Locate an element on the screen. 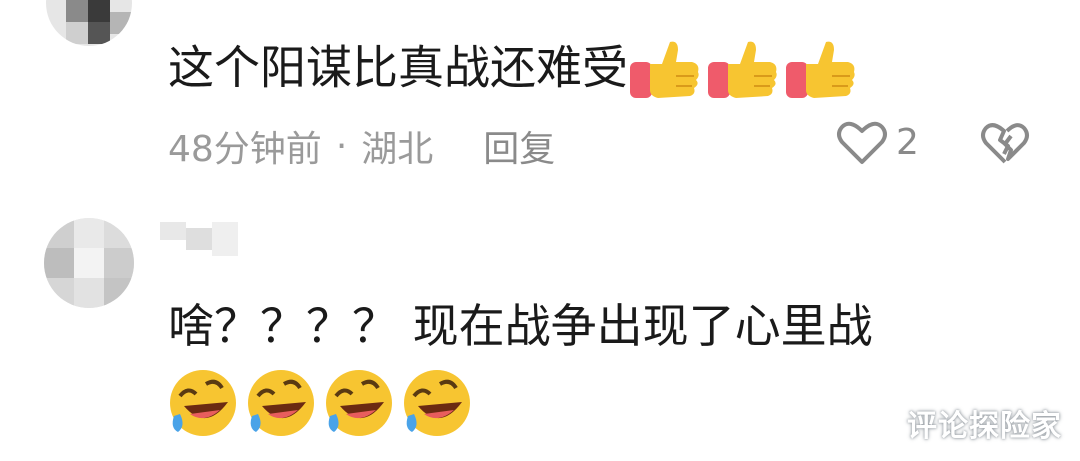 The image size is (1080, 461). dislike-button is located at coordinates (1005, 145).